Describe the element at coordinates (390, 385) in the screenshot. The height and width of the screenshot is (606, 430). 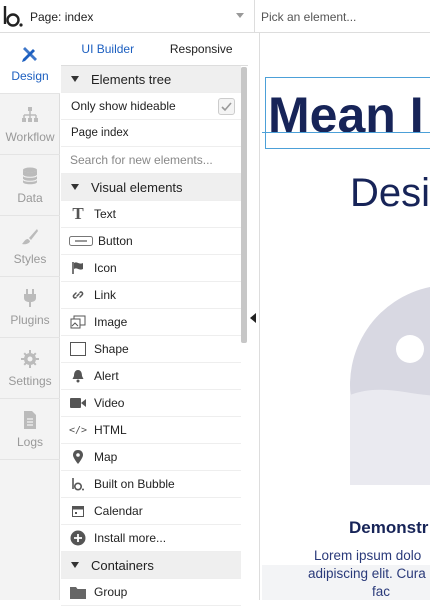
I see `image-placeholder-icon` at that location.